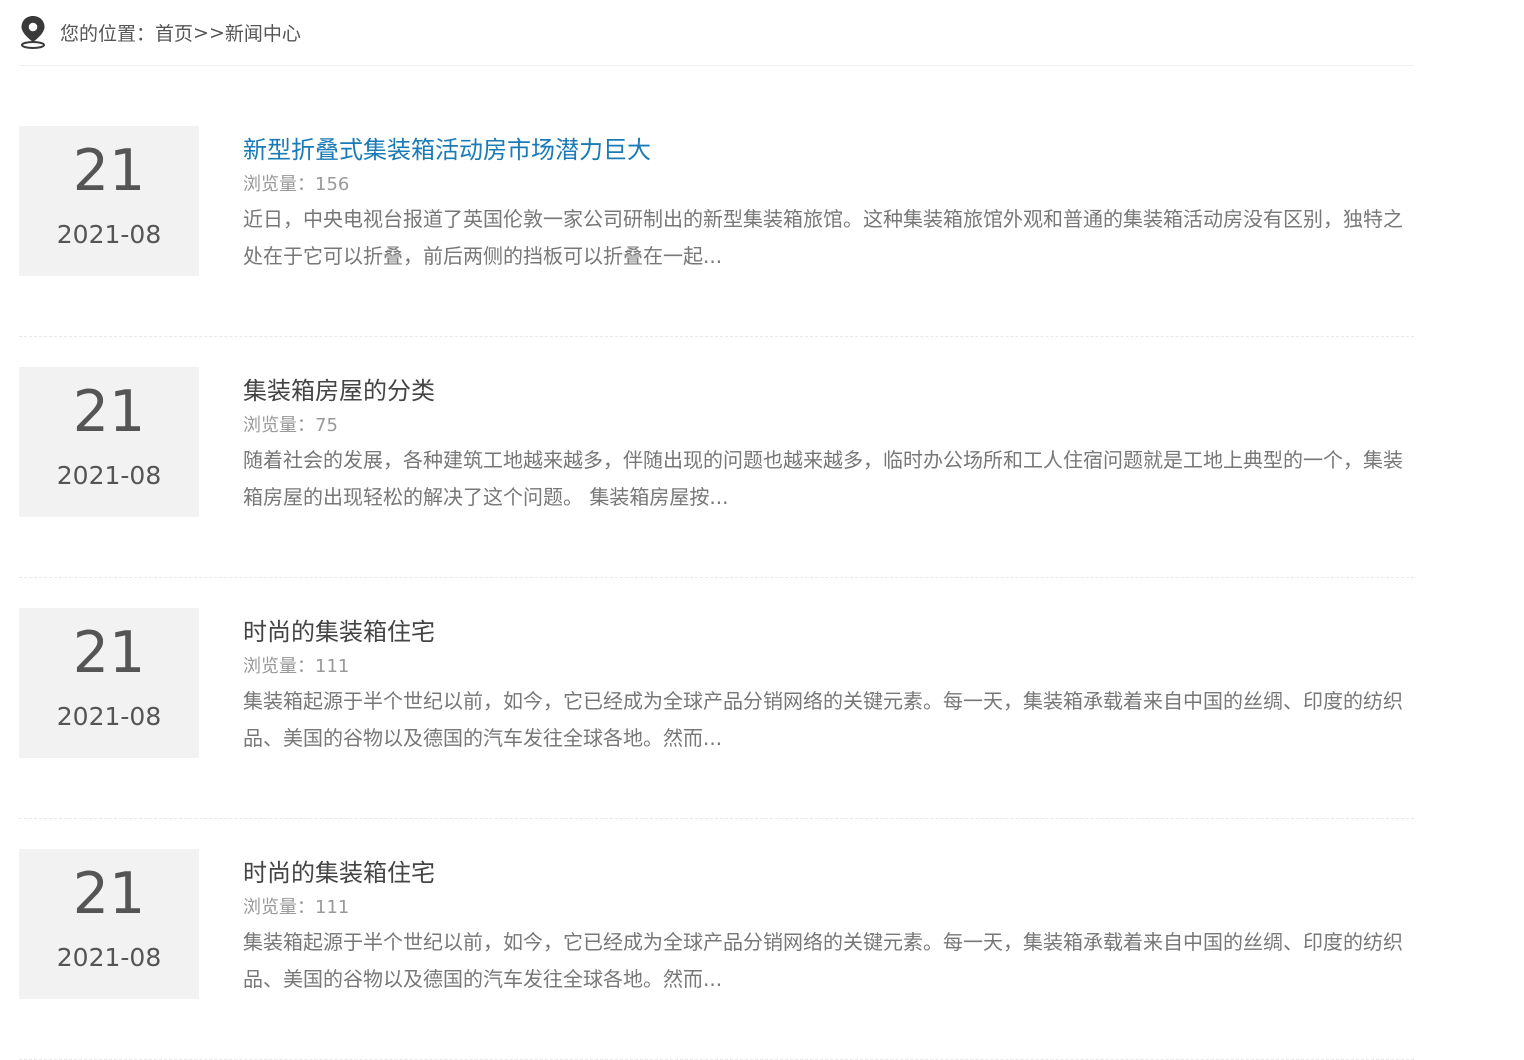 The image size is (1524, 1060). I want to click on breadcrumb-current-link: 新闻中心, so click(263, 32).